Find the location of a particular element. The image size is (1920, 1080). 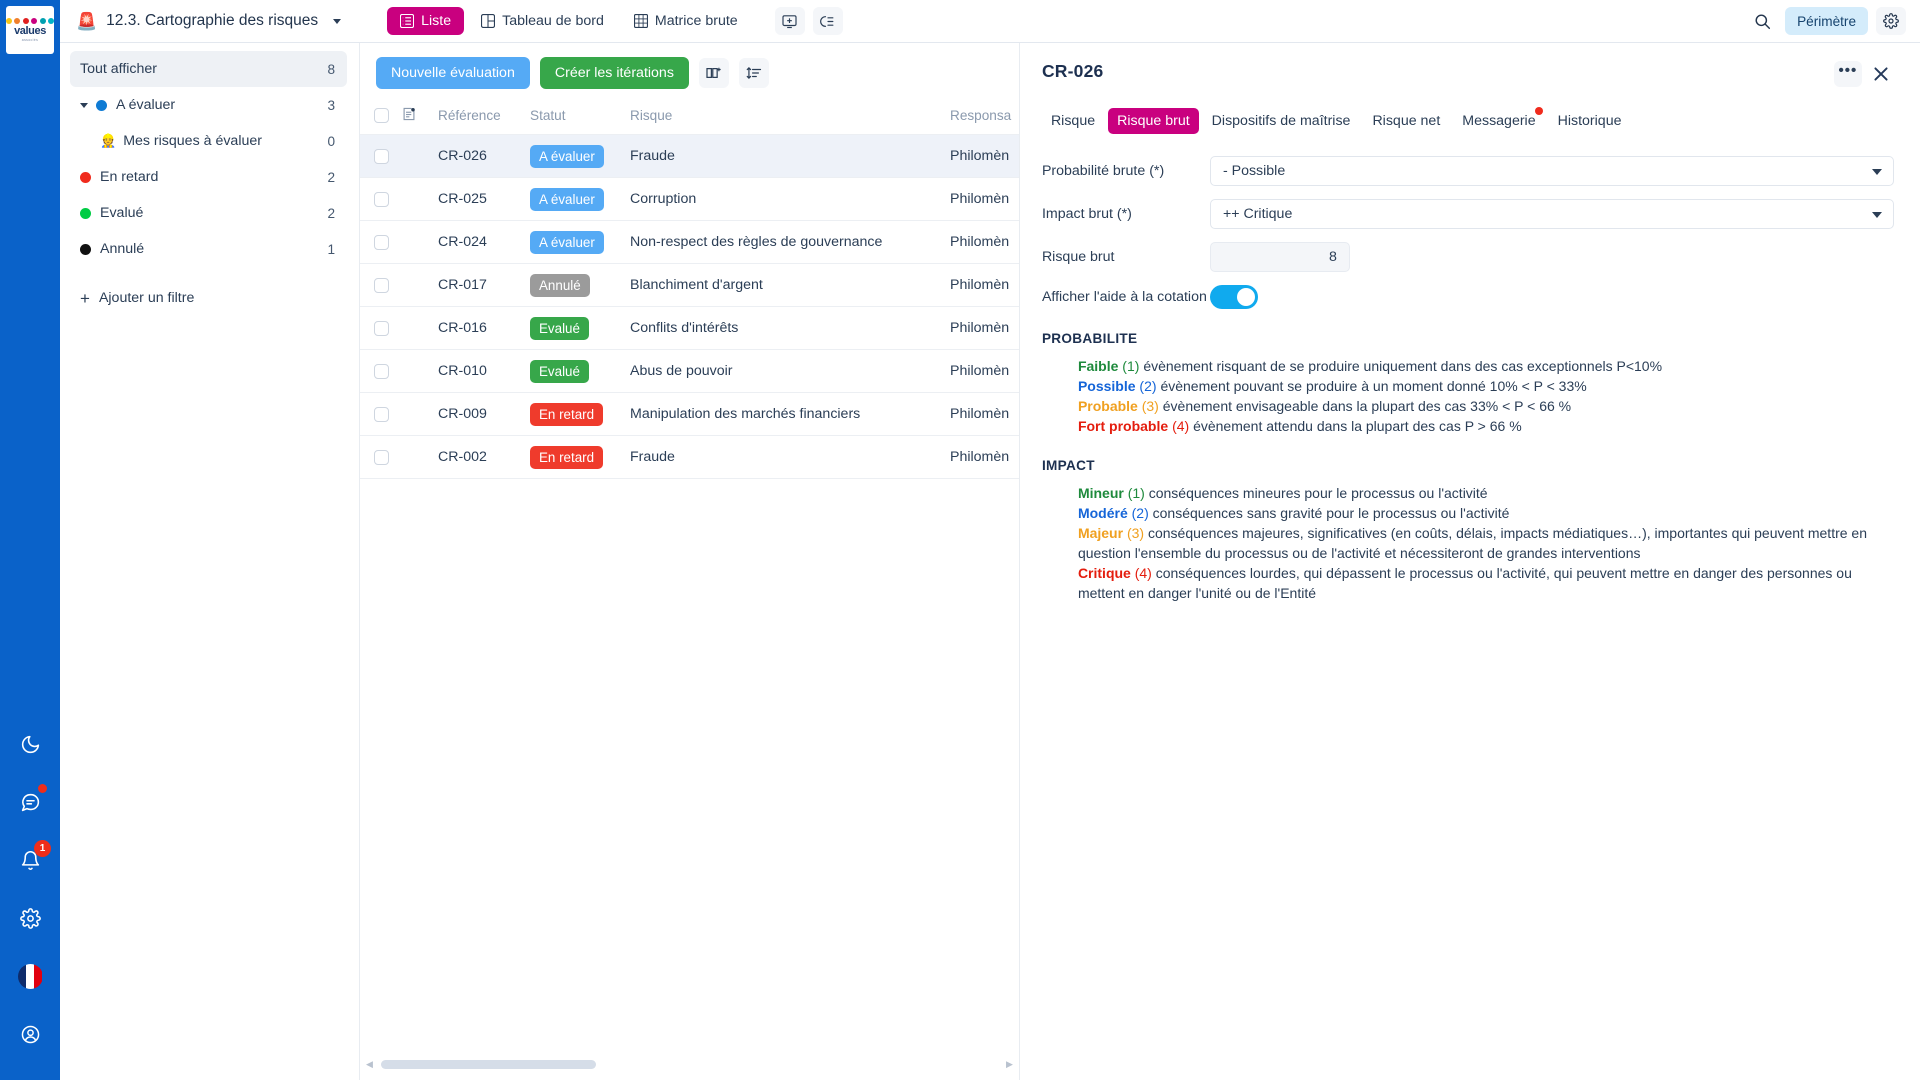

table-row: CR-025 A évaluer Corruption Philomèn is located at coordinates (689, 199).